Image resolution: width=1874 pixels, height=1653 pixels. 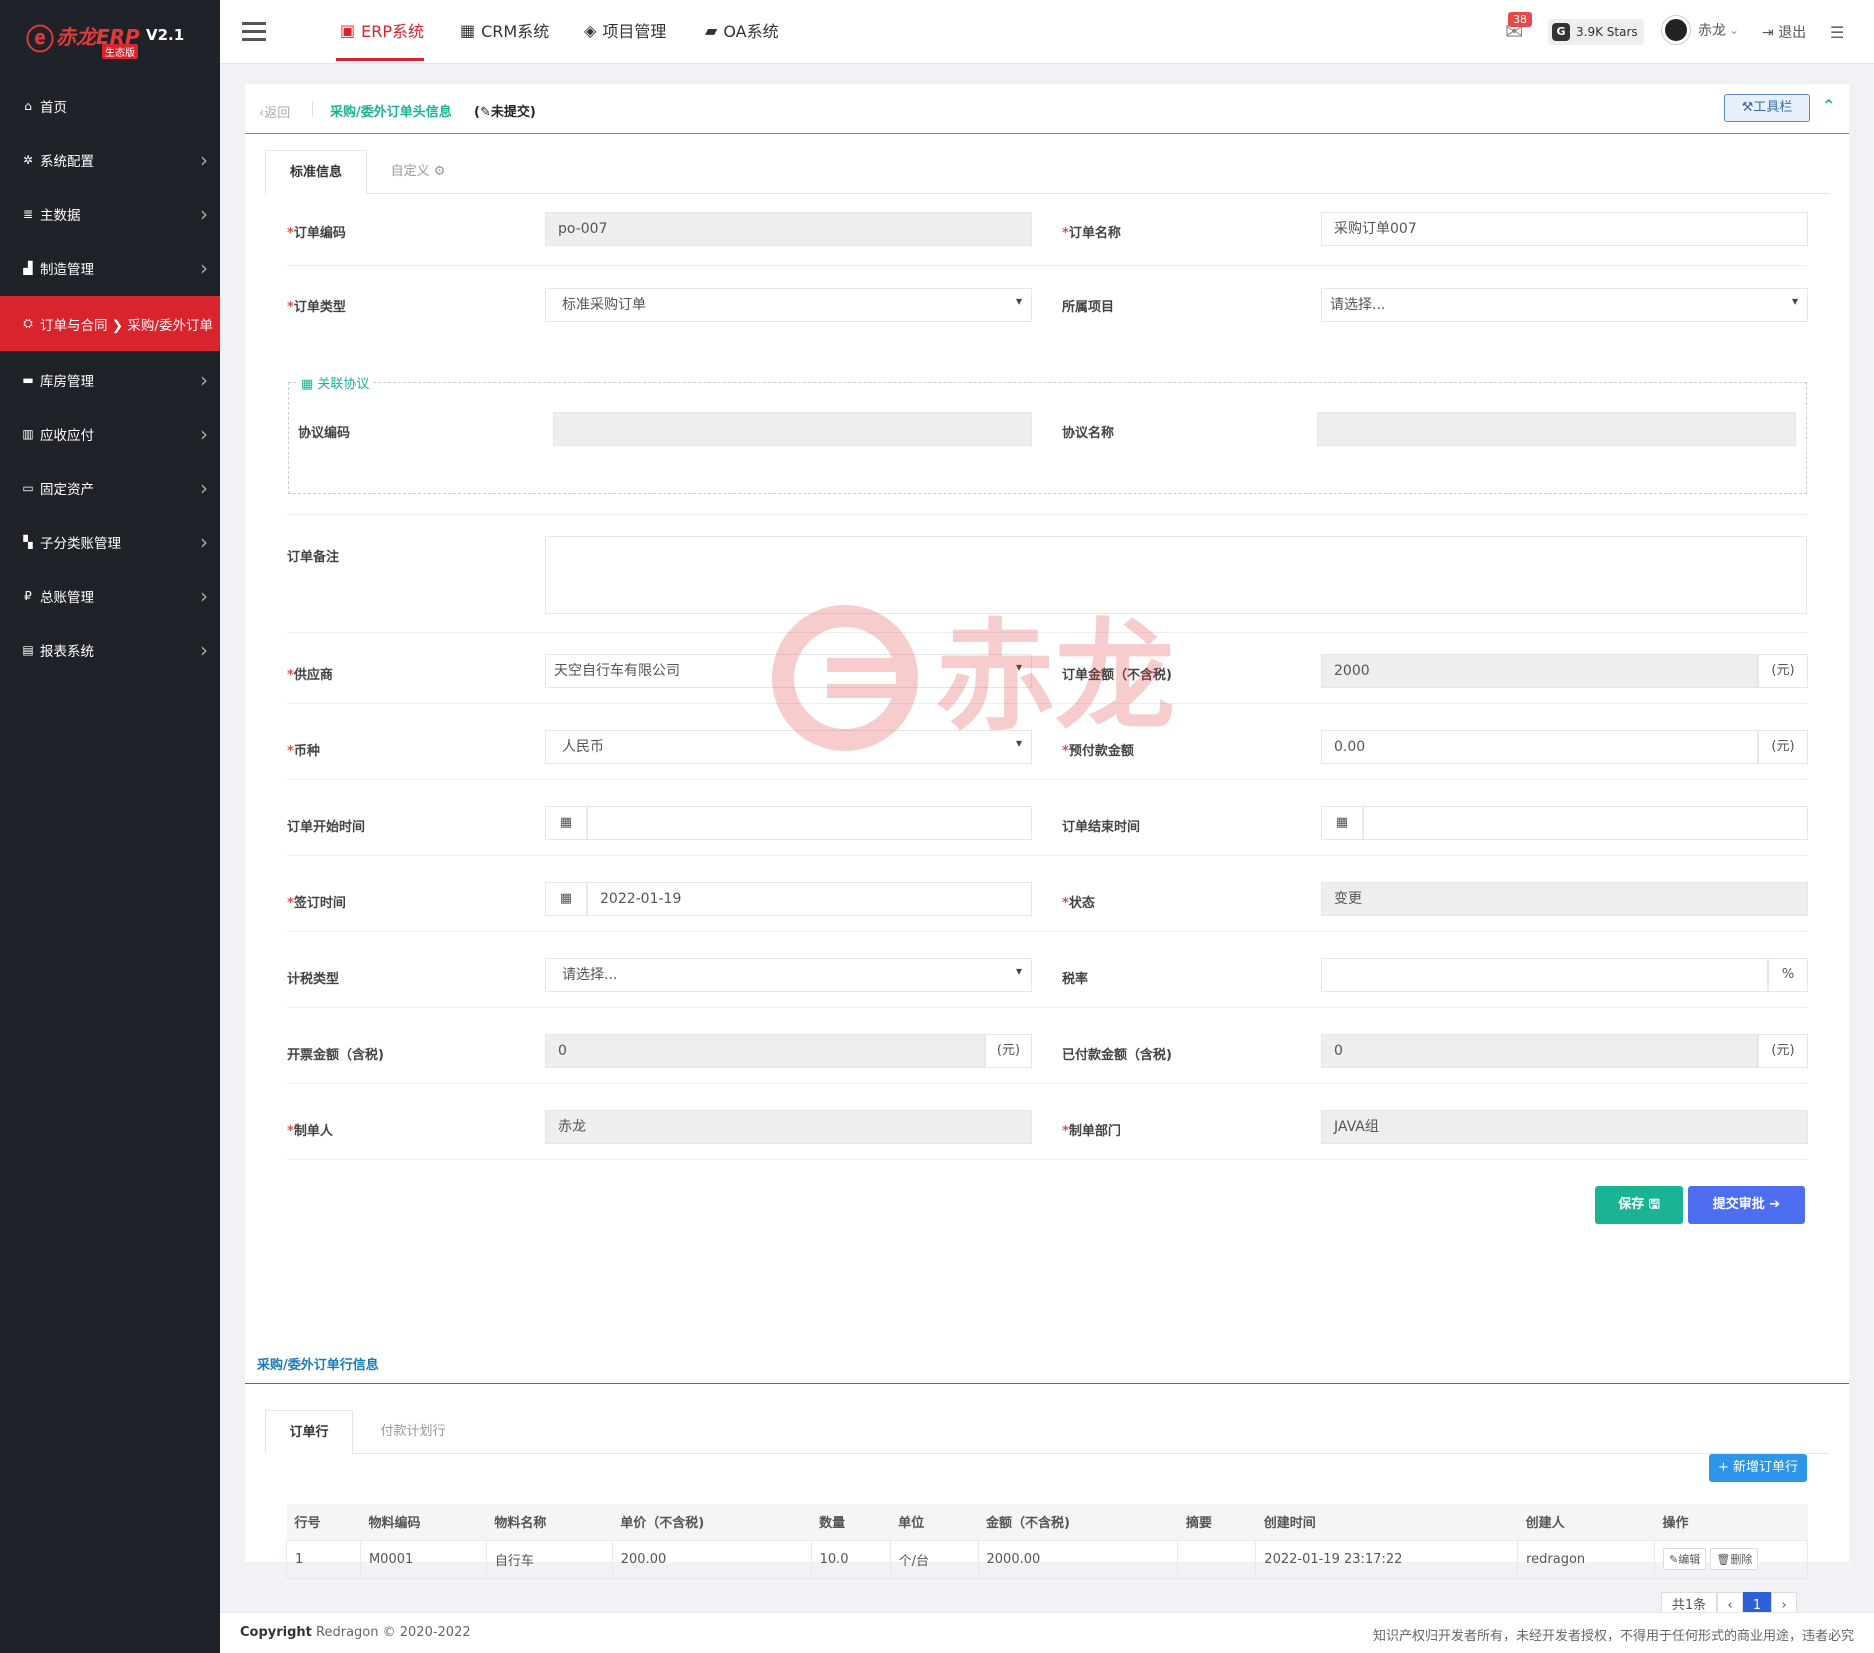 I want to click on prepay-field: 0.00, so click(x=1539, y=747).